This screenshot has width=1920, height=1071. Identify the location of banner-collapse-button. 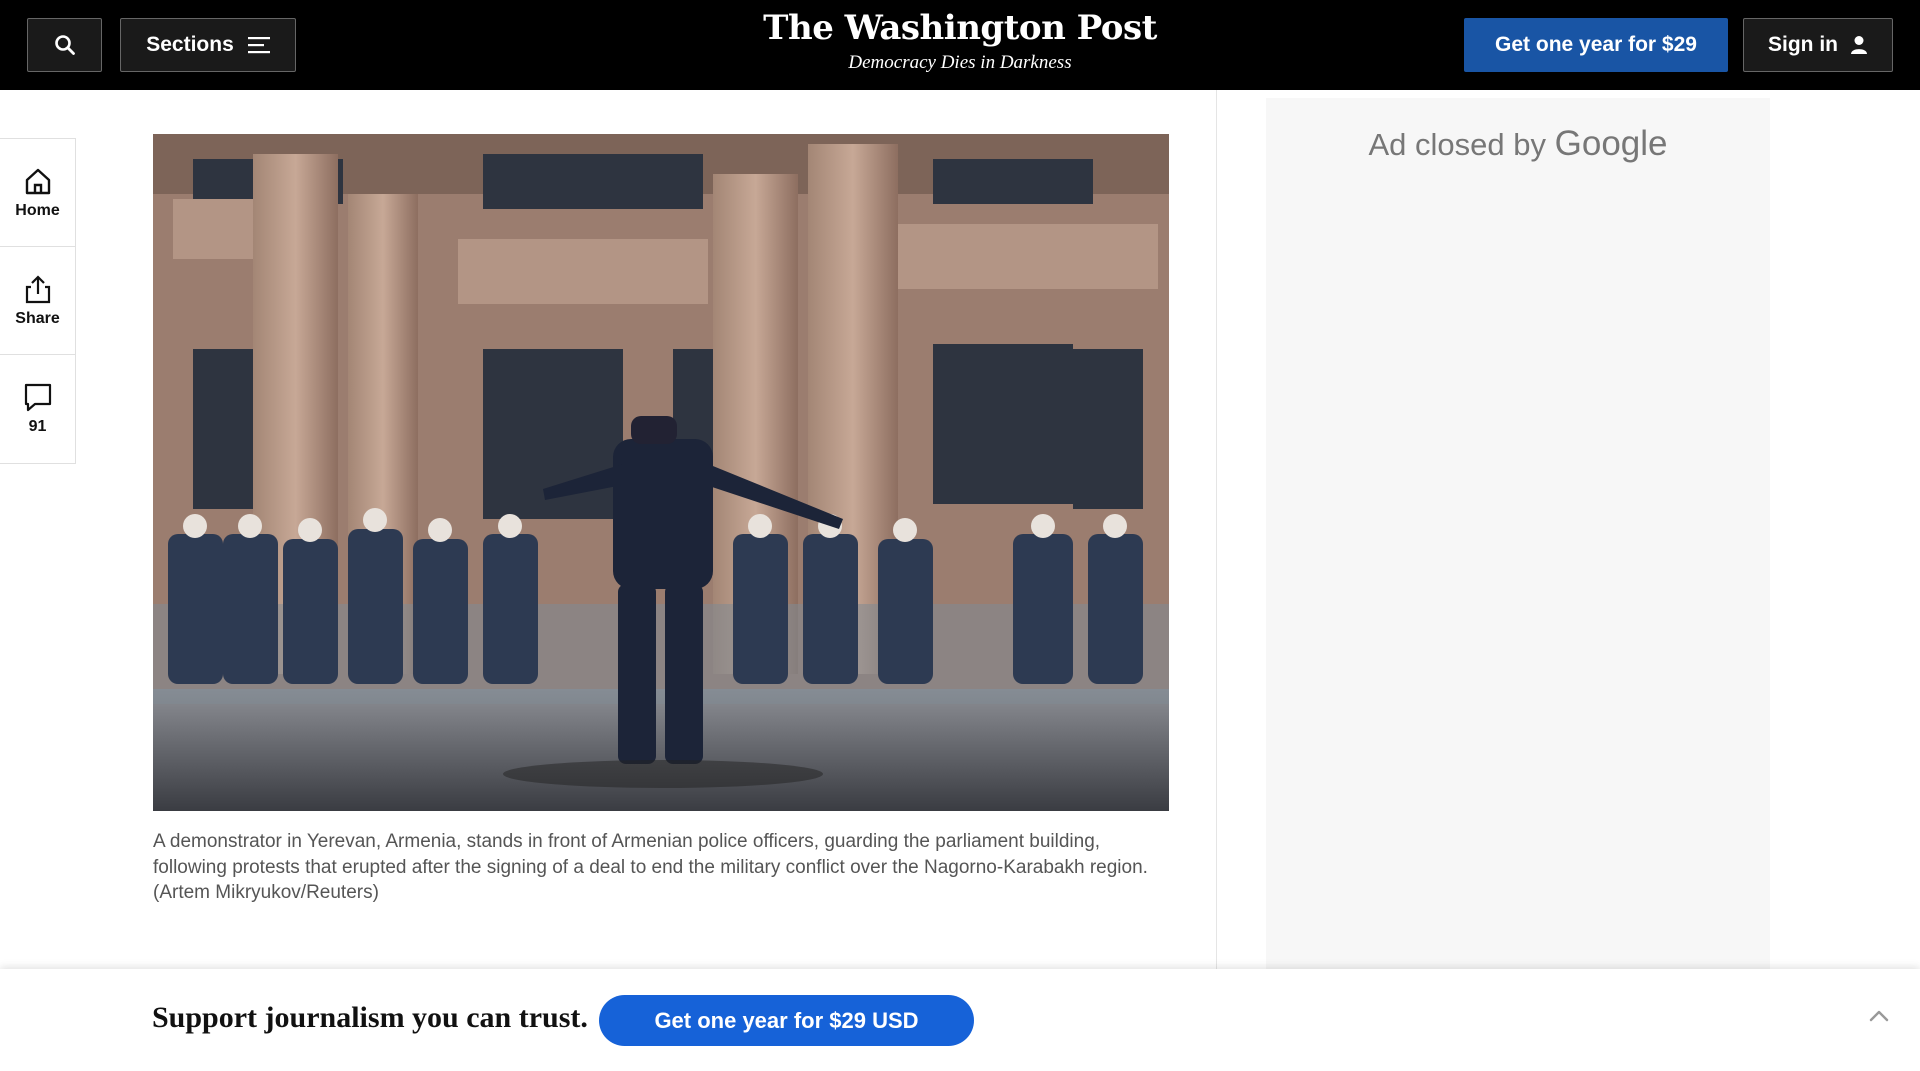
(1879, 1016).